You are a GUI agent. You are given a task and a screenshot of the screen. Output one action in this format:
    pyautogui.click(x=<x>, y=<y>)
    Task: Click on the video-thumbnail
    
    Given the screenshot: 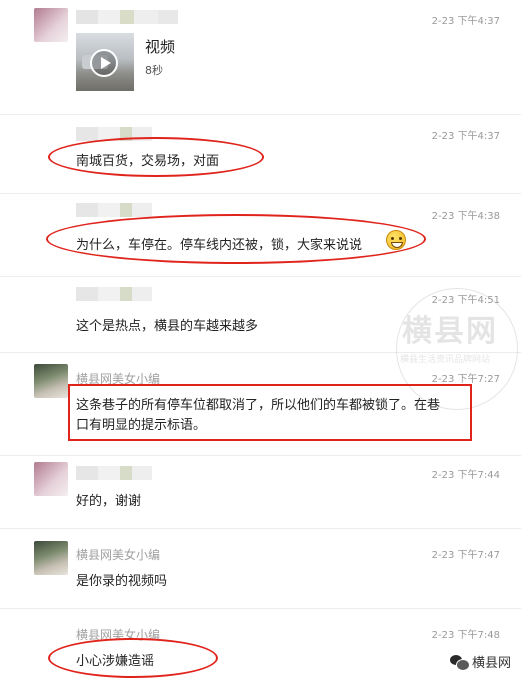 What is the action you would take?
    pyautogui.click(x=105, y=62)
    